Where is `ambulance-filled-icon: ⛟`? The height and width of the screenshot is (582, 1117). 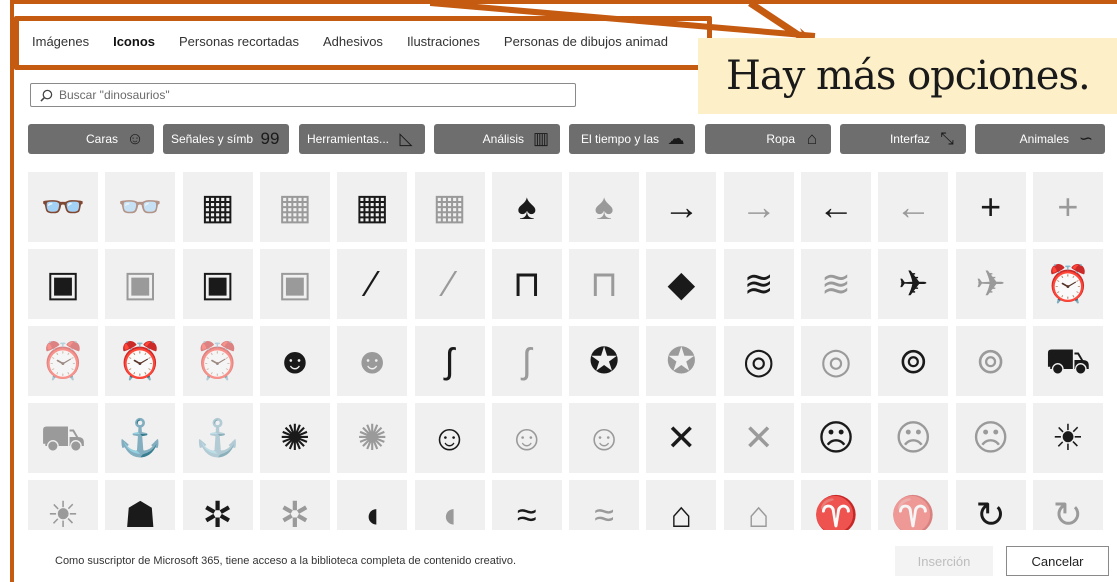
ambulance-filled-icon: ⛟ is located at coordinates (1067, 361).